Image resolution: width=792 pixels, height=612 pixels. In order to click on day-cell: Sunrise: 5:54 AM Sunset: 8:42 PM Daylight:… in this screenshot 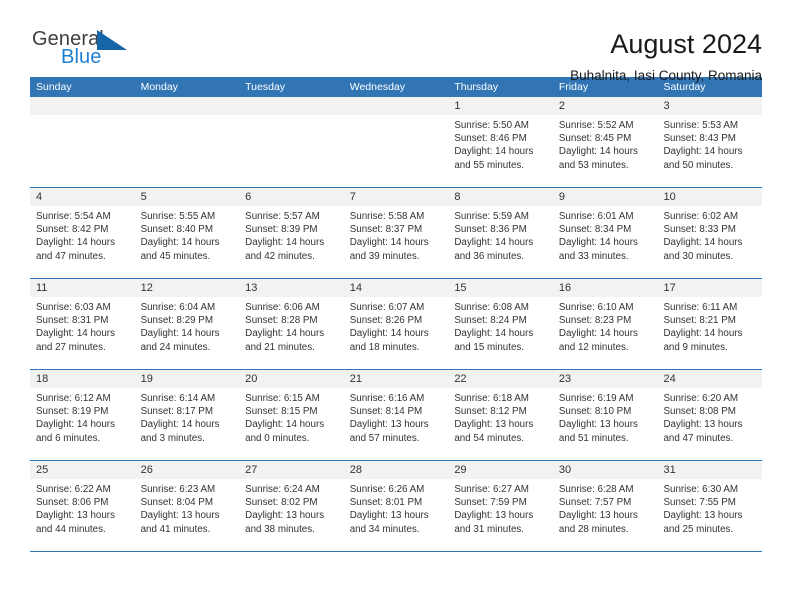, I will do `click(82, 242)`.